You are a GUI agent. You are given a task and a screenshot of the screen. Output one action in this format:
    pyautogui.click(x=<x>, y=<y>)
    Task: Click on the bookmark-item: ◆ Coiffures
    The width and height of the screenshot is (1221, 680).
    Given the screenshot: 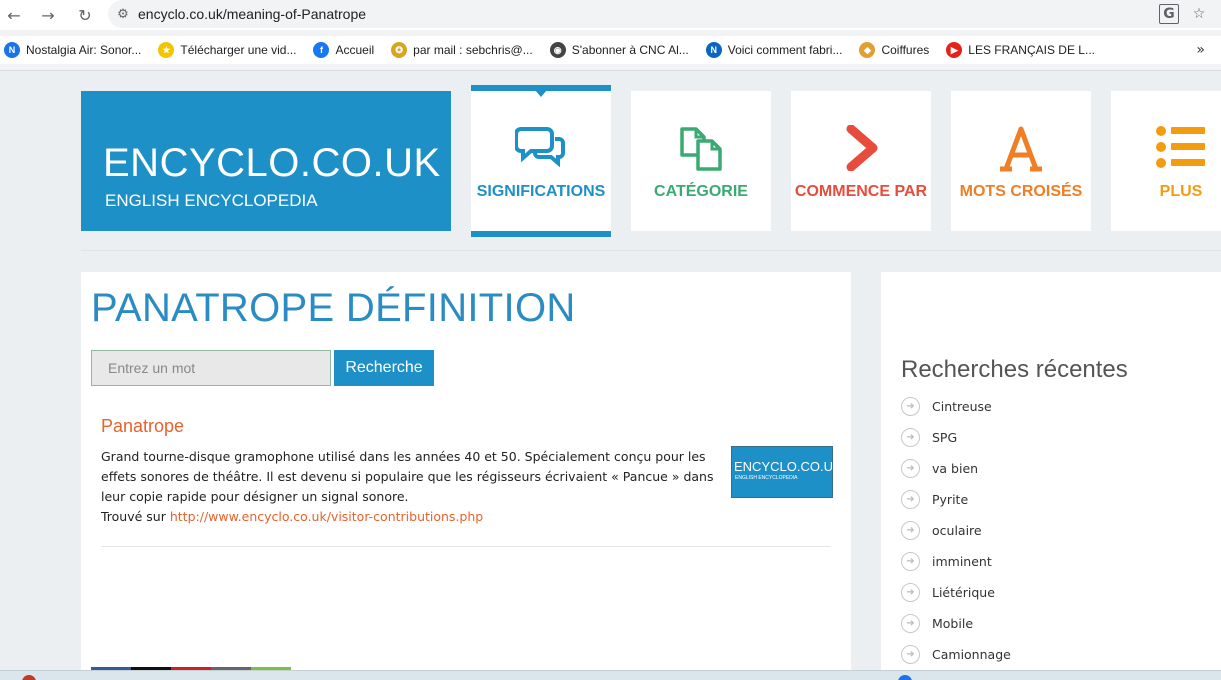 What is the action you would take?
    pyautogui.click(x=894, y=50)
    